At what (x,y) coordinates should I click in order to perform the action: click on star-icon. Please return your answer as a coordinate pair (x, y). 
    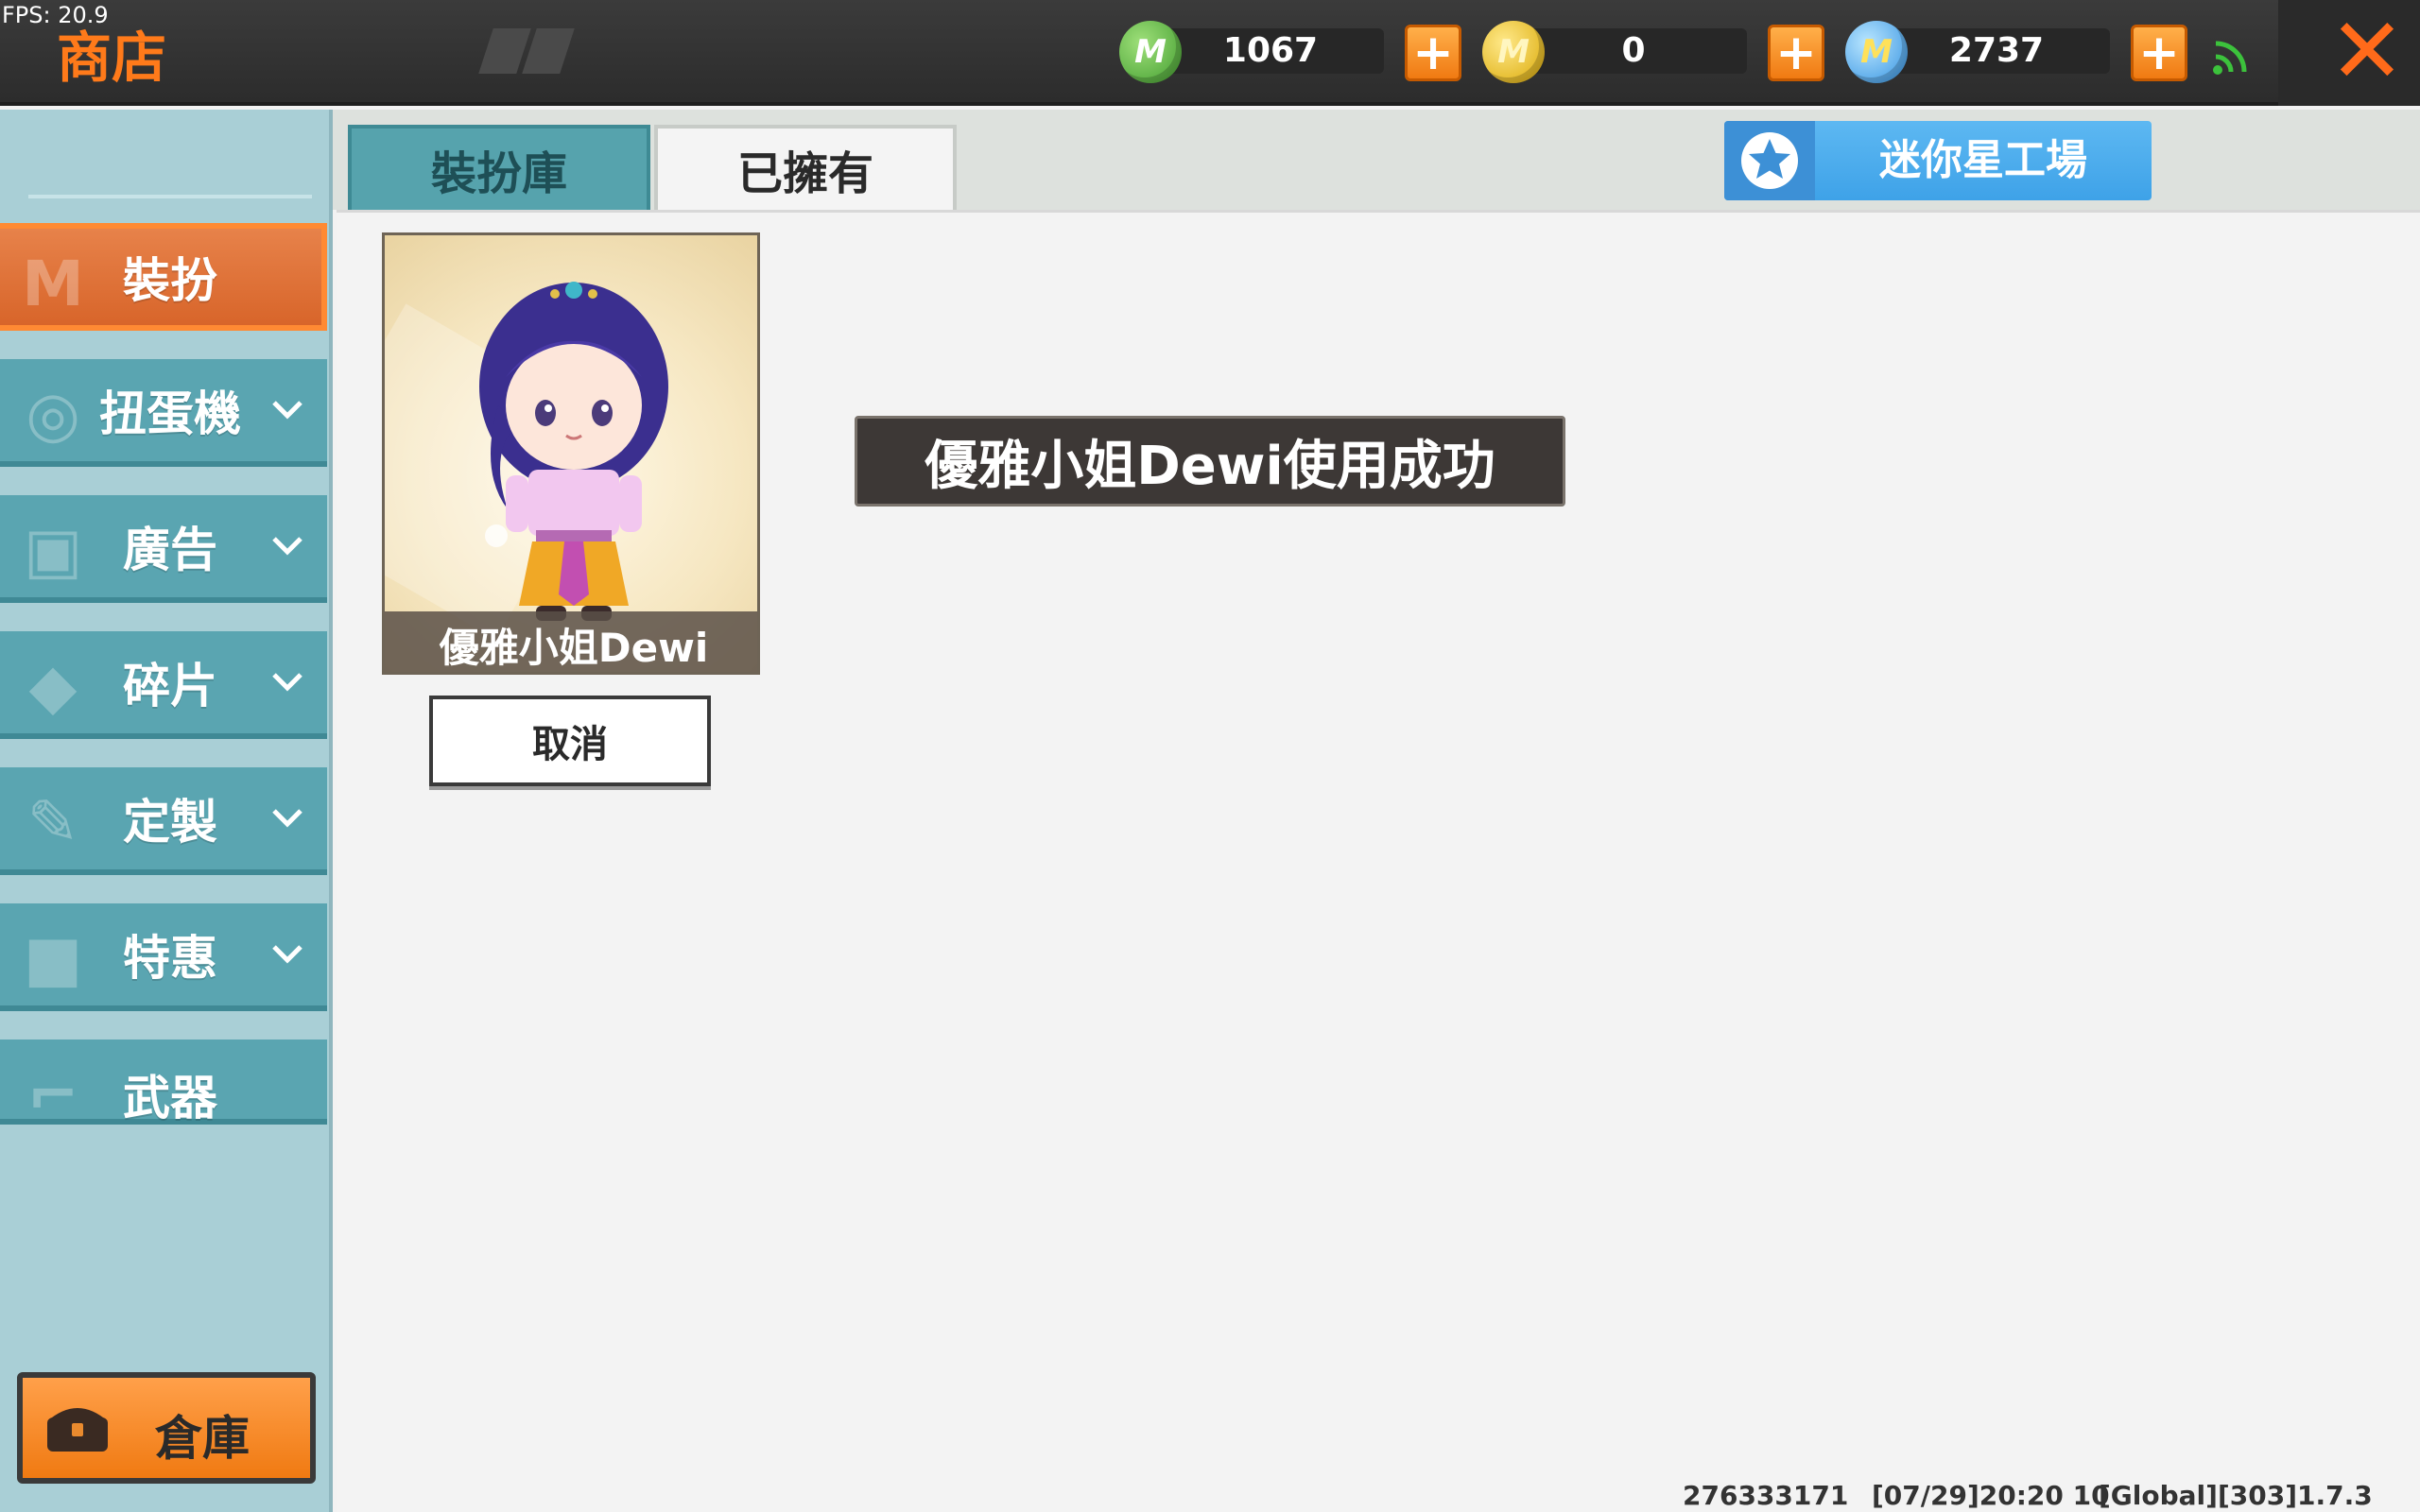
    Looking at the image, I should click on (1769, 160).